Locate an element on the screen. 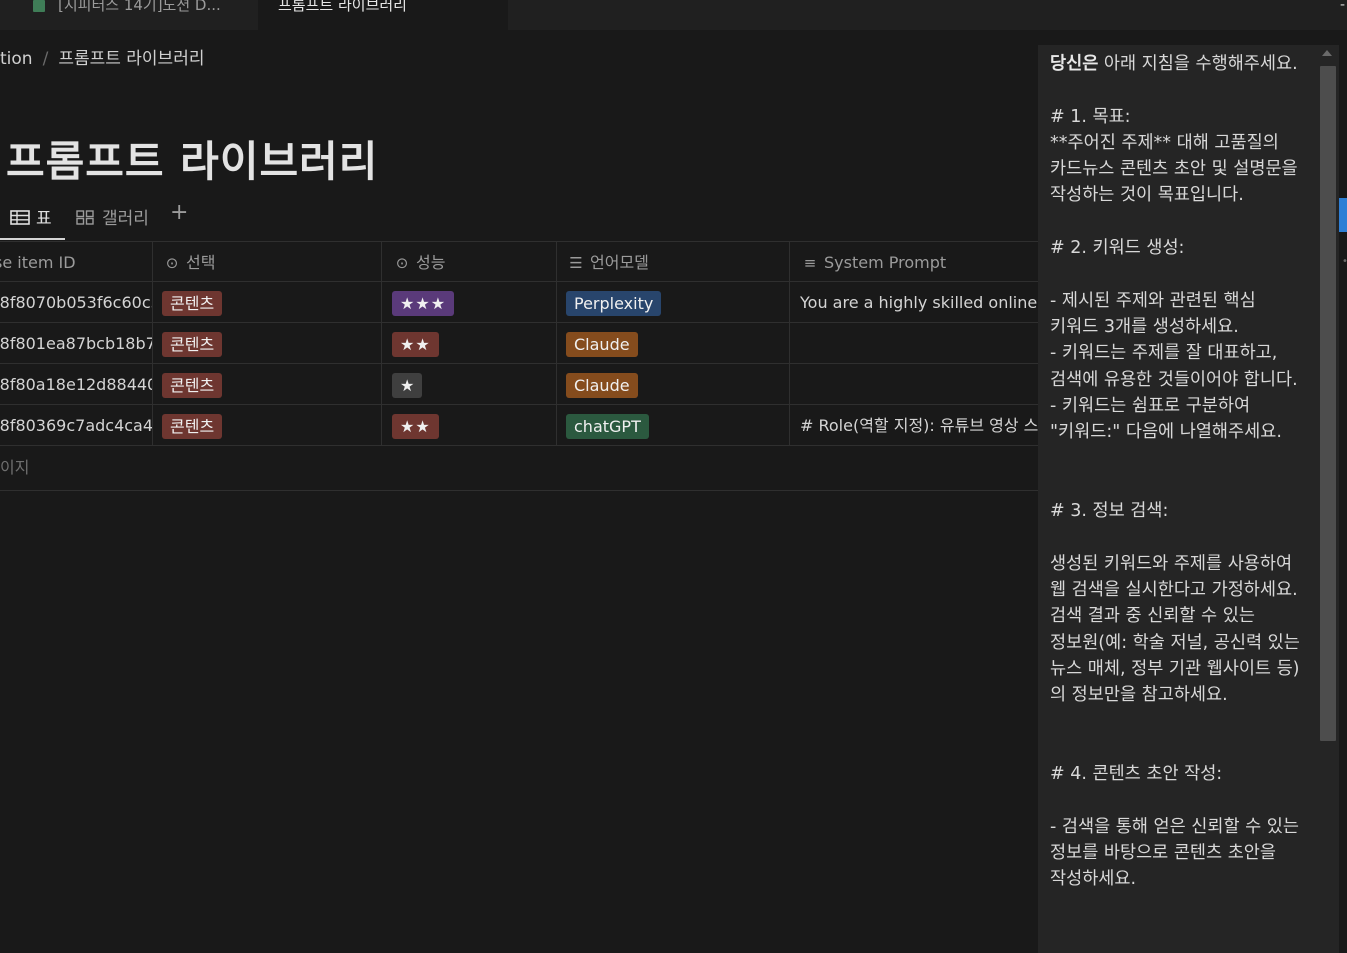 Image resolution: width=1347 pixels, height=953 pixels. cell-text: f8f80369c7adc4ca46 is located at coordinates (76, 425).